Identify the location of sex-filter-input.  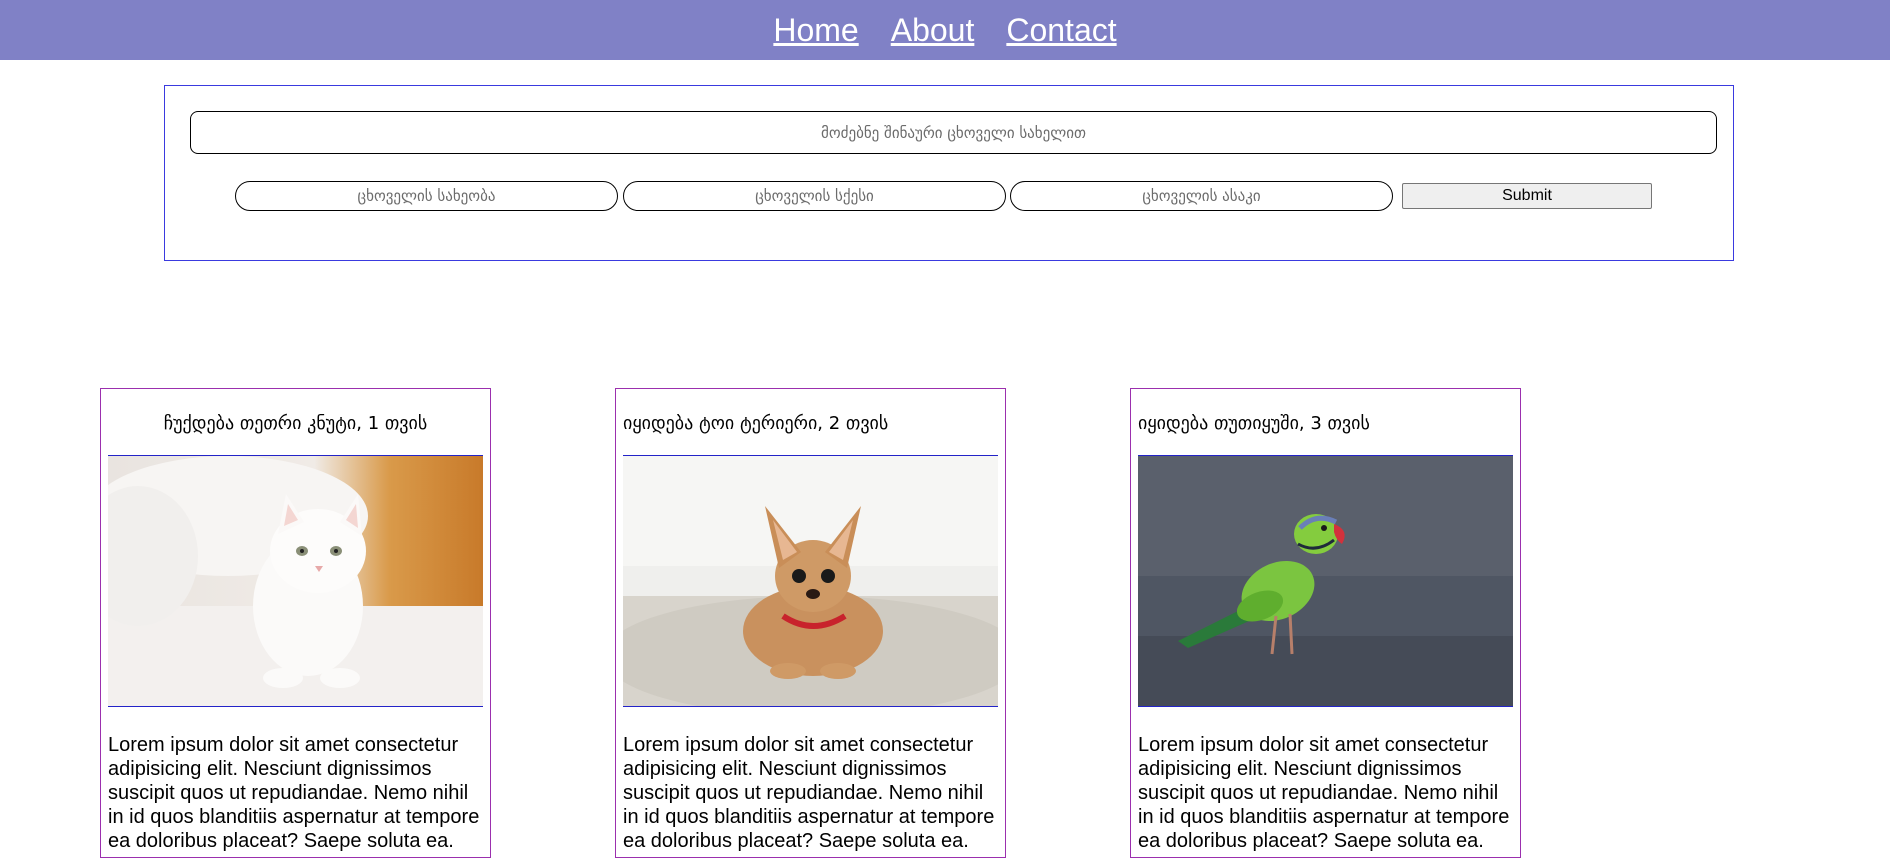
(814, 196).